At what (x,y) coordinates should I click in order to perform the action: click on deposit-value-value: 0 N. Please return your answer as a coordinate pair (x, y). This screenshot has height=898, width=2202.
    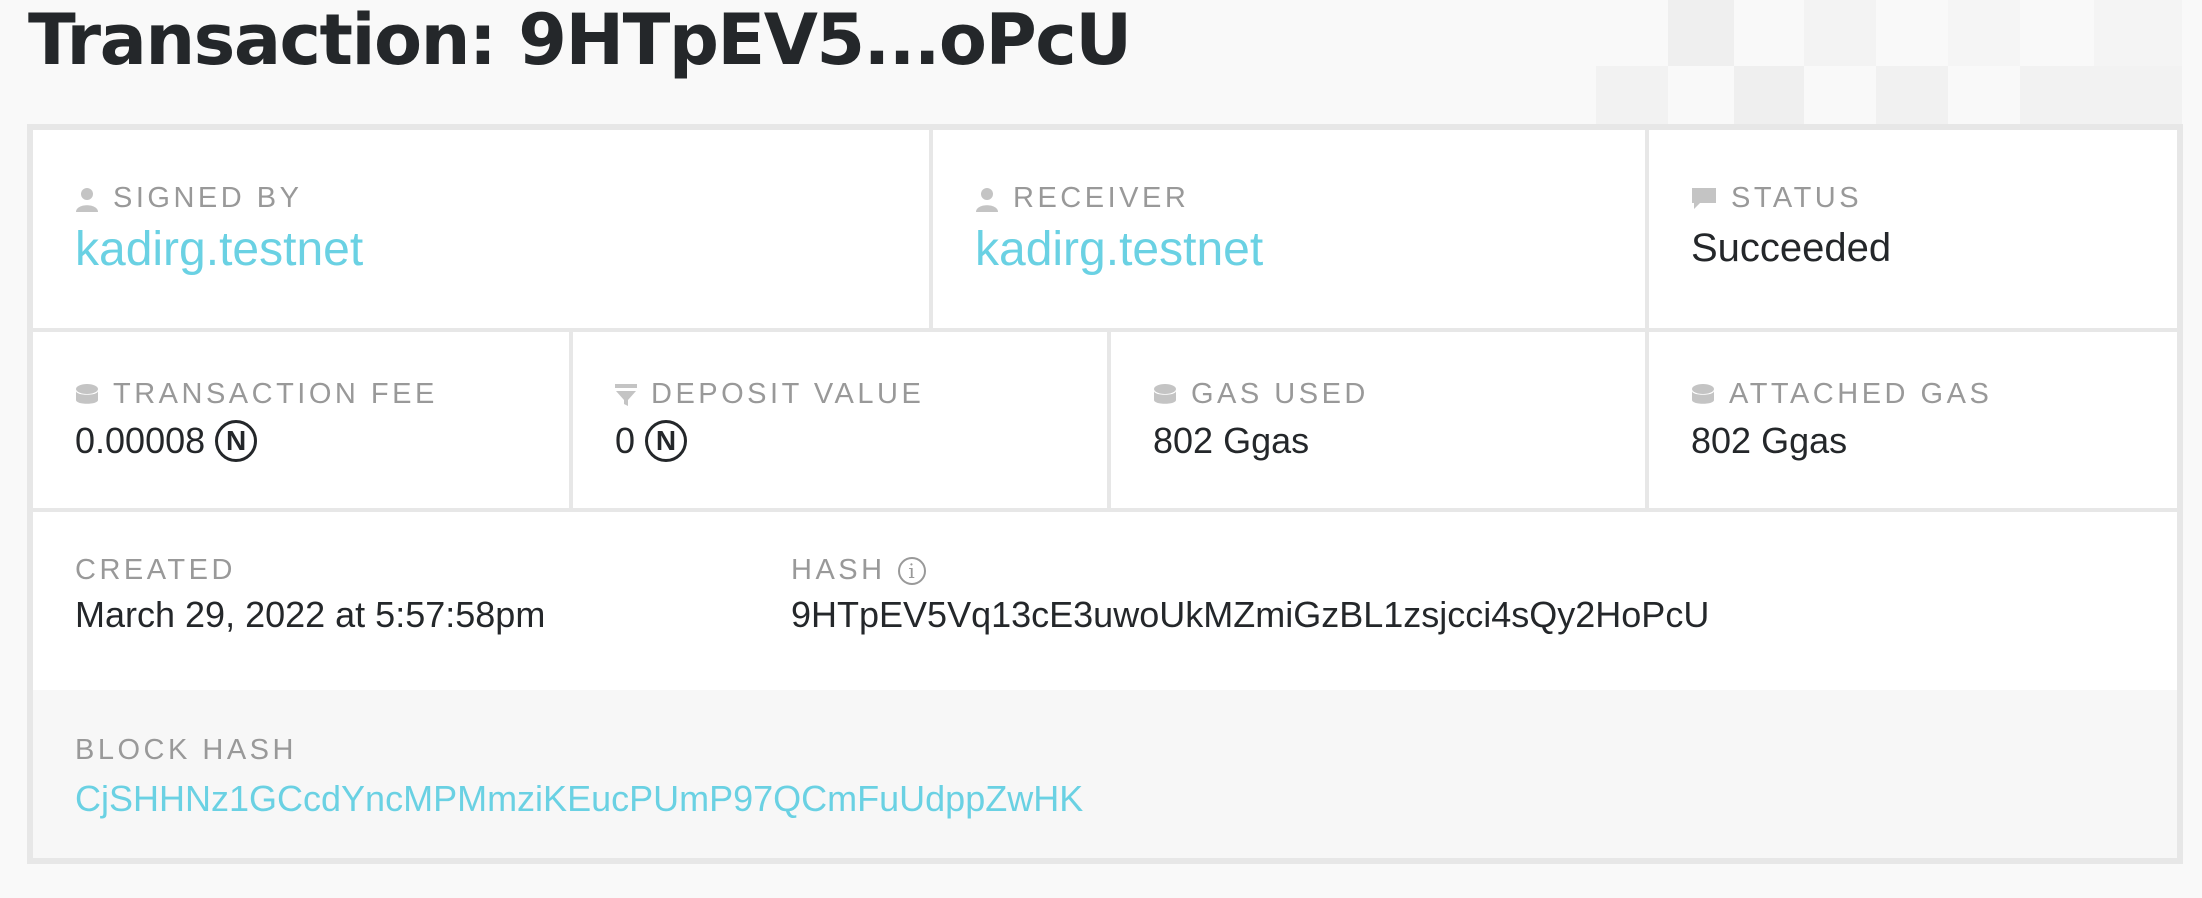
    Looking at the image, I should click on (651, 441).